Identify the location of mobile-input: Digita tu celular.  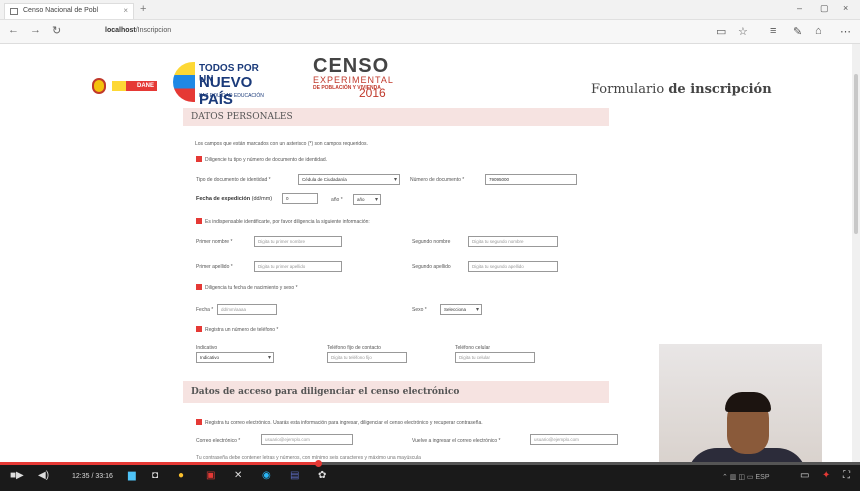
(495, 357).